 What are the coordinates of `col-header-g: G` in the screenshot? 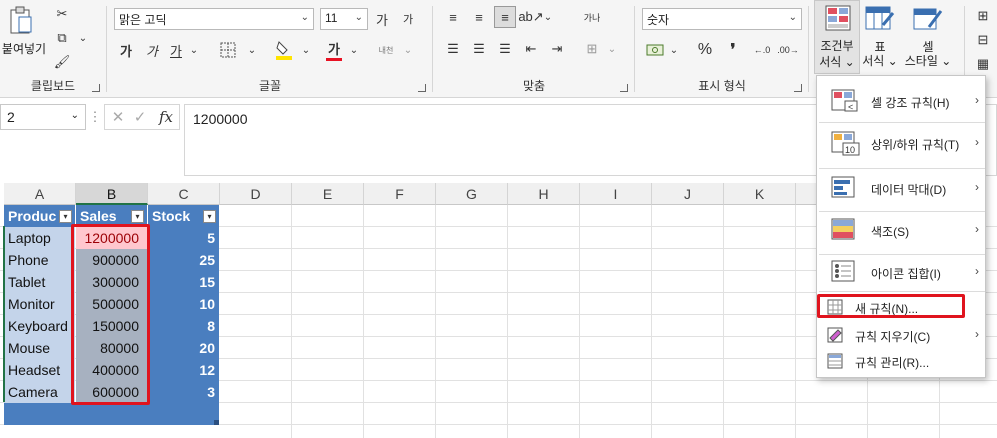 It's located at (472, 194).